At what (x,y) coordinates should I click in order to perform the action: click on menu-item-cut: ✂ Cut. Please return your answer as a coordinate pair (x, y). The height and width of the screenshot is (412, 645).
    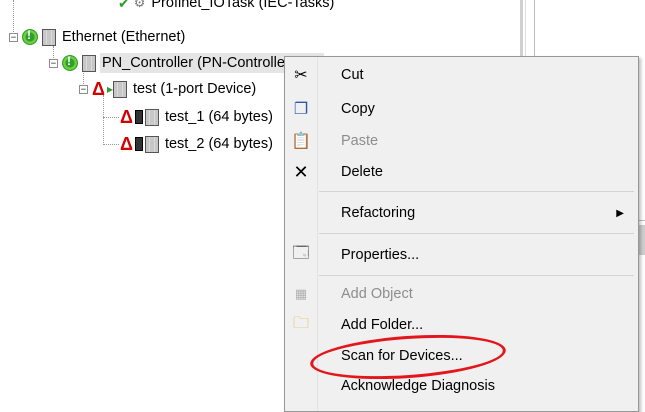
    Looking at the image, I should click on (461, 75).